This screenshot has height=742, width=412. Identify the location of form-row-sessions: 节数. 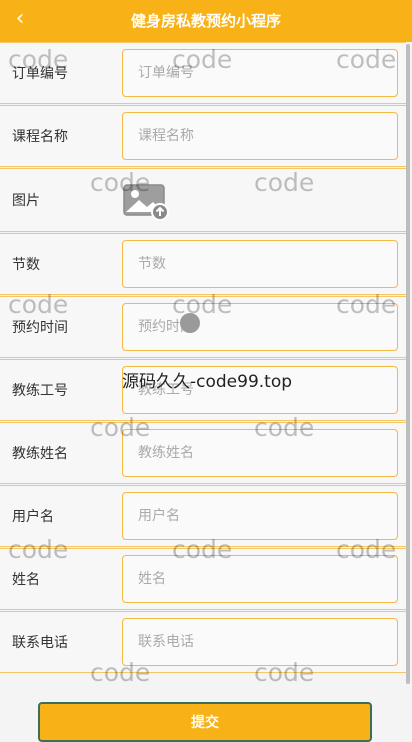
(203, 264).